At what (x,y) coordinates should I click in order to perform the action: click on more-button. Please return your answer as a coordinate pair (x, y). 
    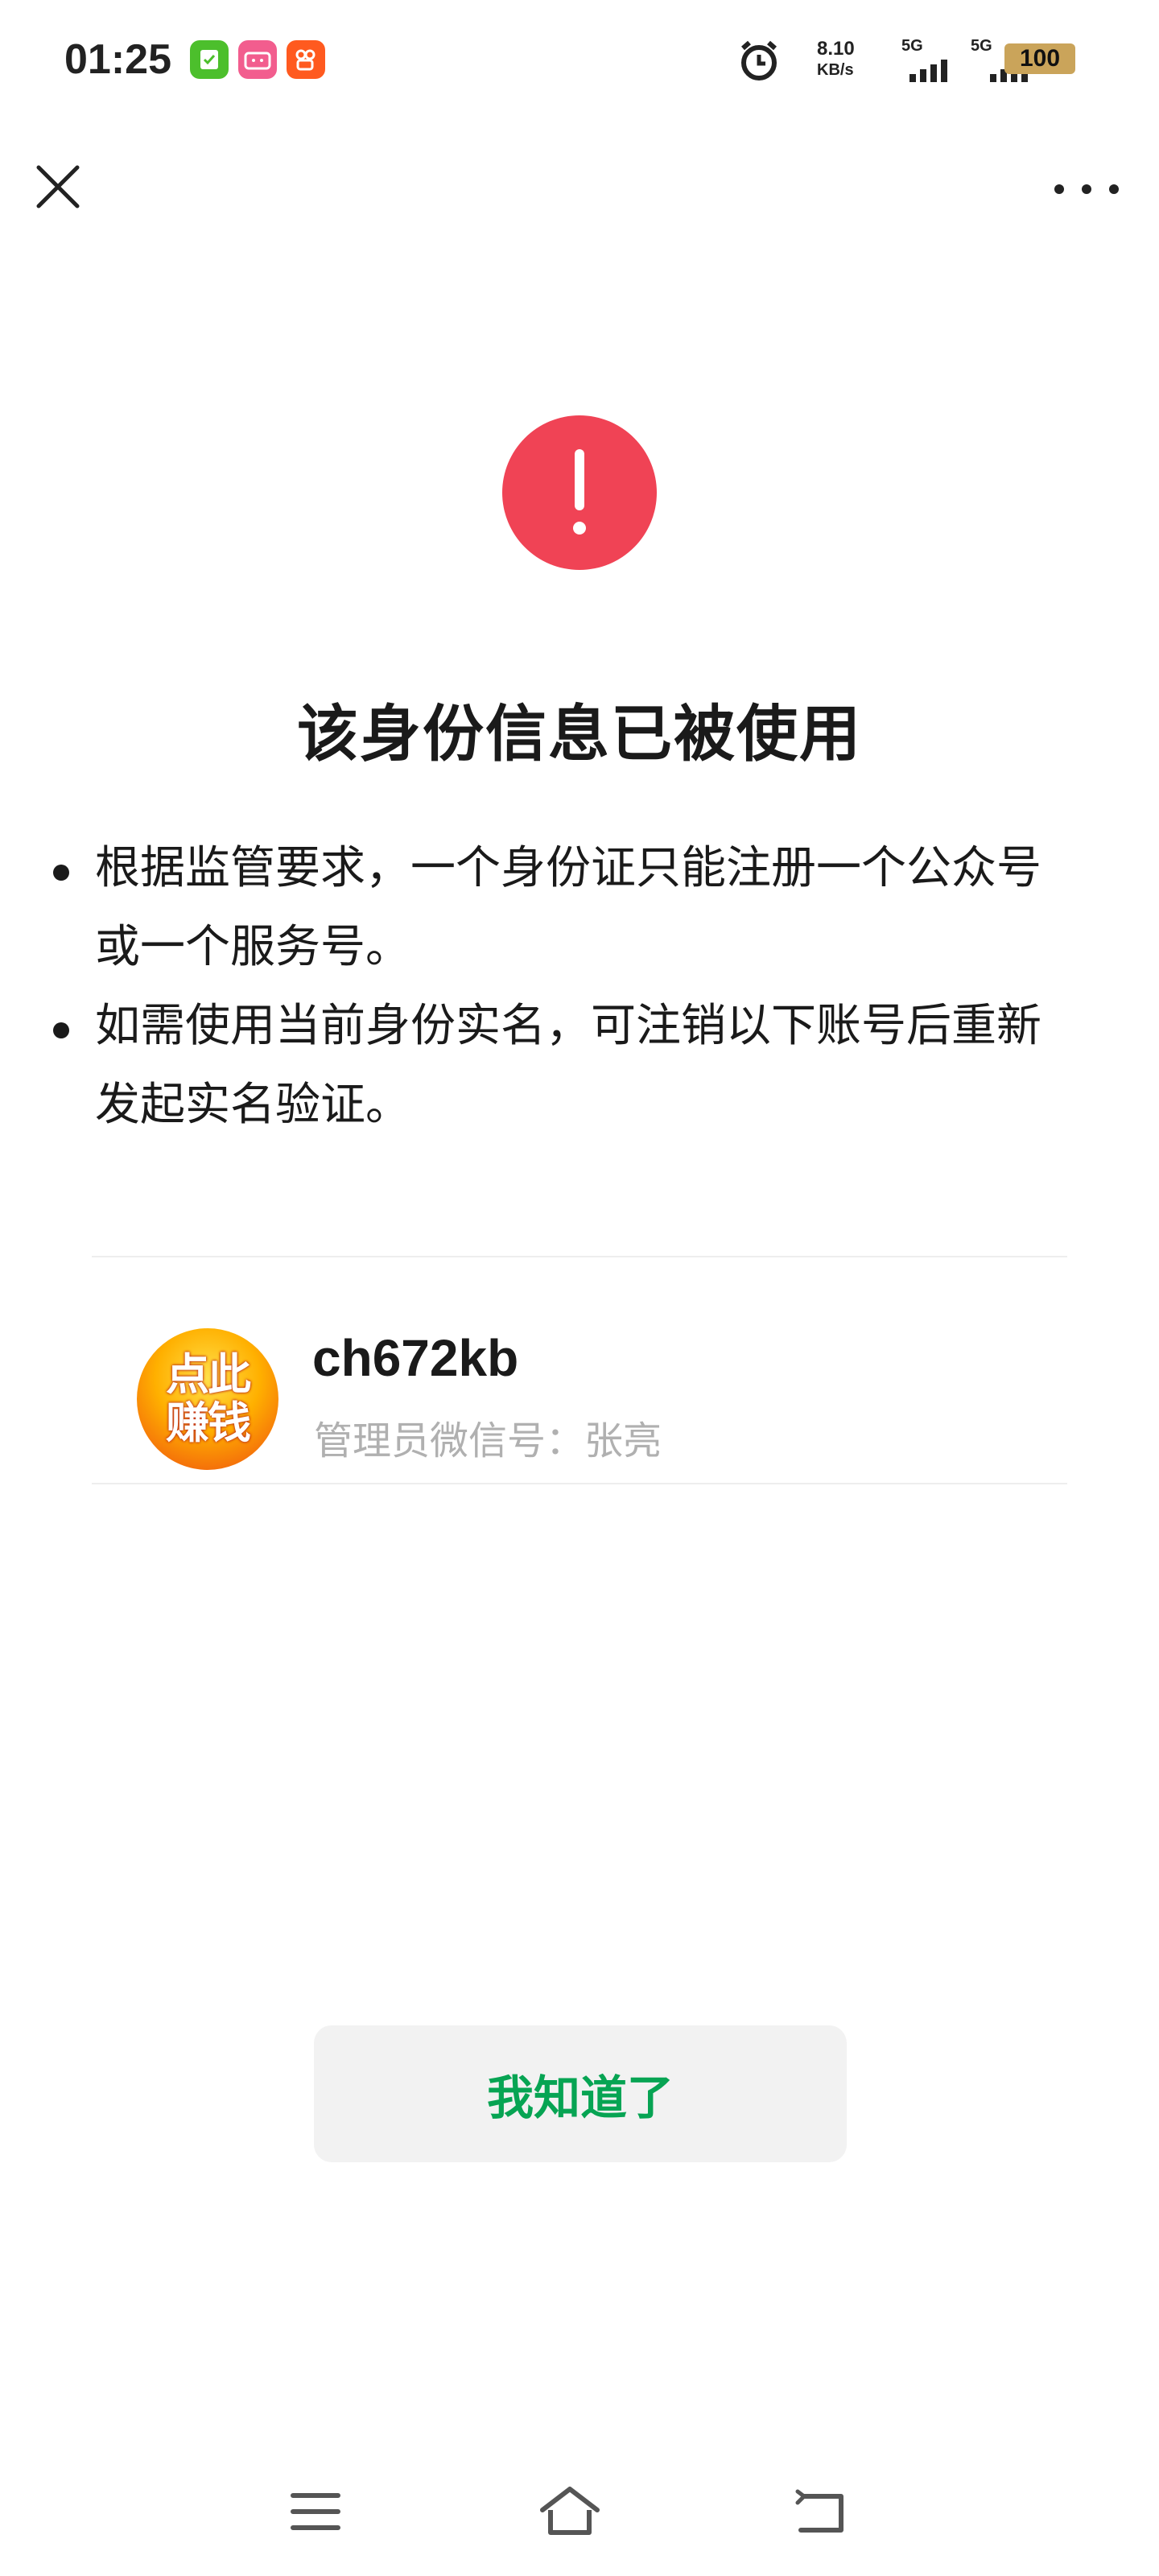
    Looking at the image, I should click on (1086, 189).